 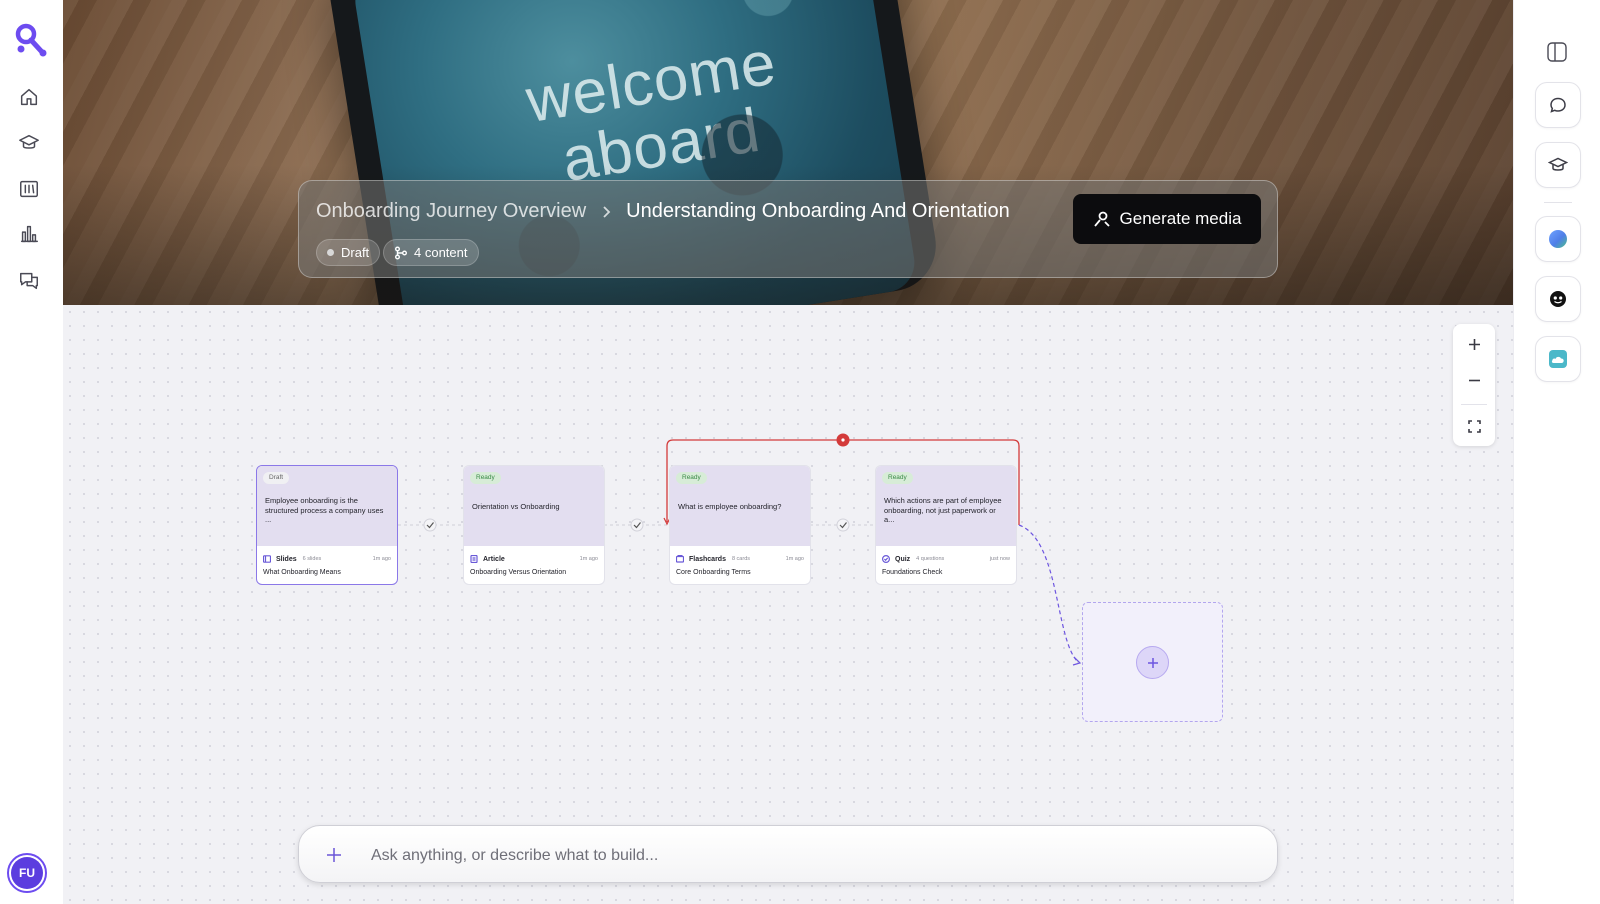 What do you see at coordinates (999, 559) in the screenshot?
I see `node-time: just now` at bounding box center [999, 559].